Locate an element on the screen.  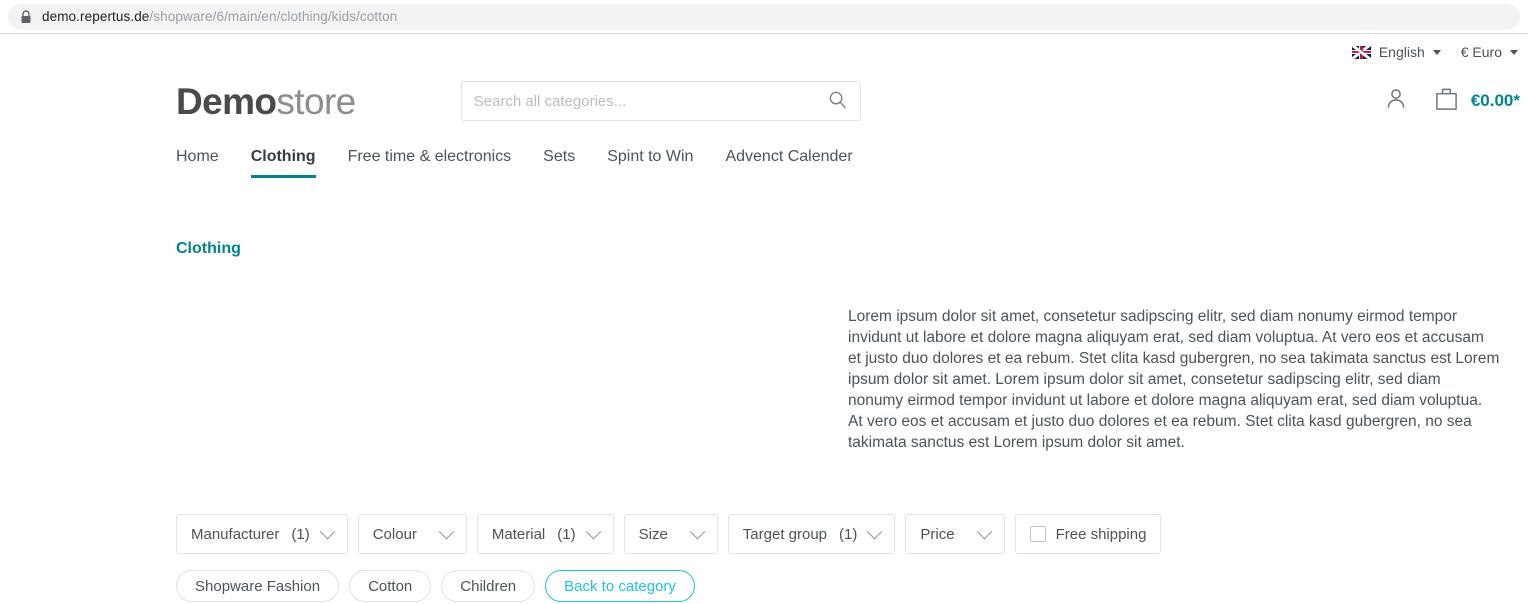
language-switcher: English is located at coordinates (1396, 52).